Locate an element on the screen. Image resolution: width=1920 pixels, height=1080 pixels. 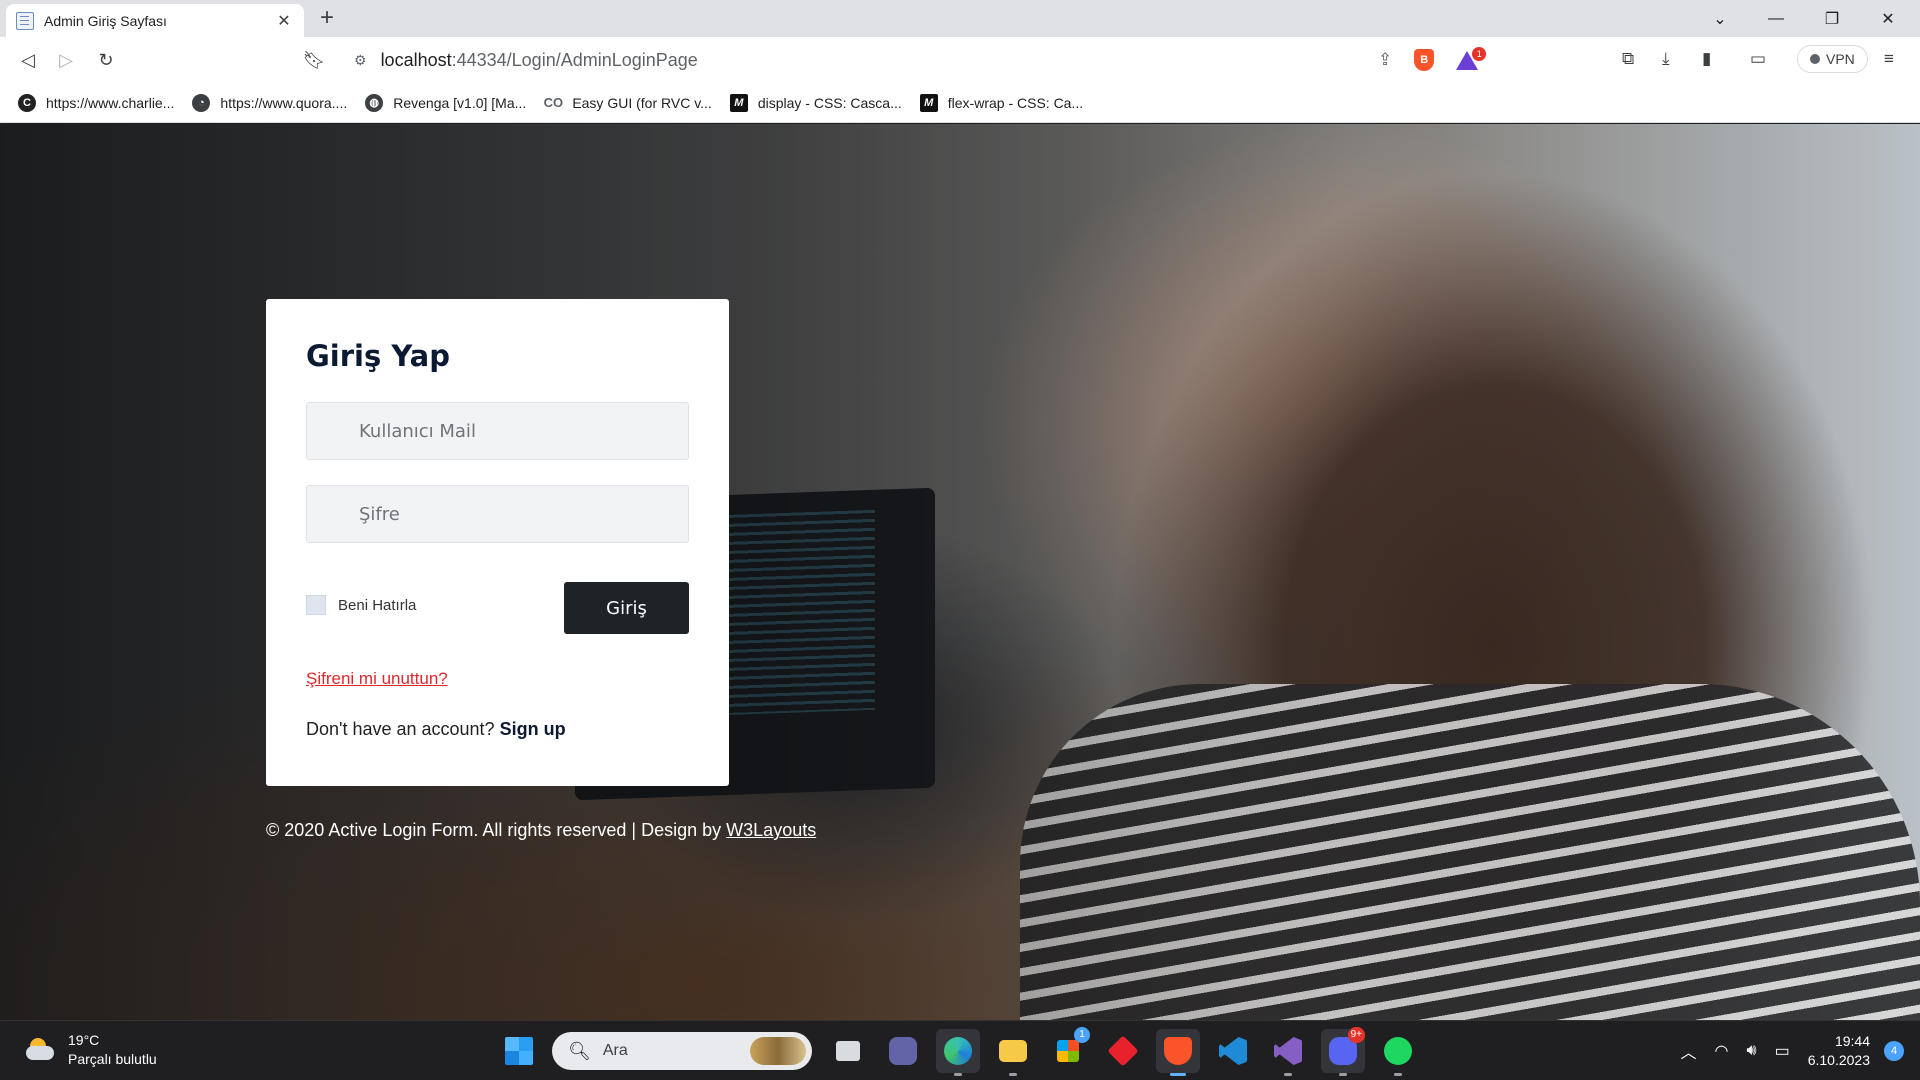
edge-icon is located at coordinates (958, 1051).